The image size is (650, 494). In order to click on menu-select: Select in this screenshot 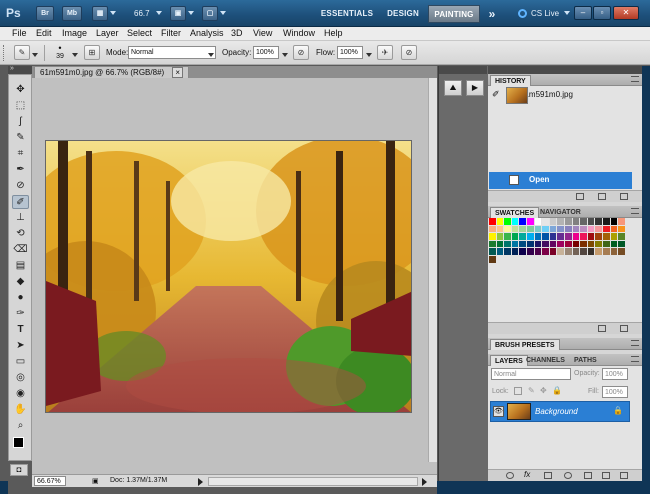, I will do `click(139, 33)`.